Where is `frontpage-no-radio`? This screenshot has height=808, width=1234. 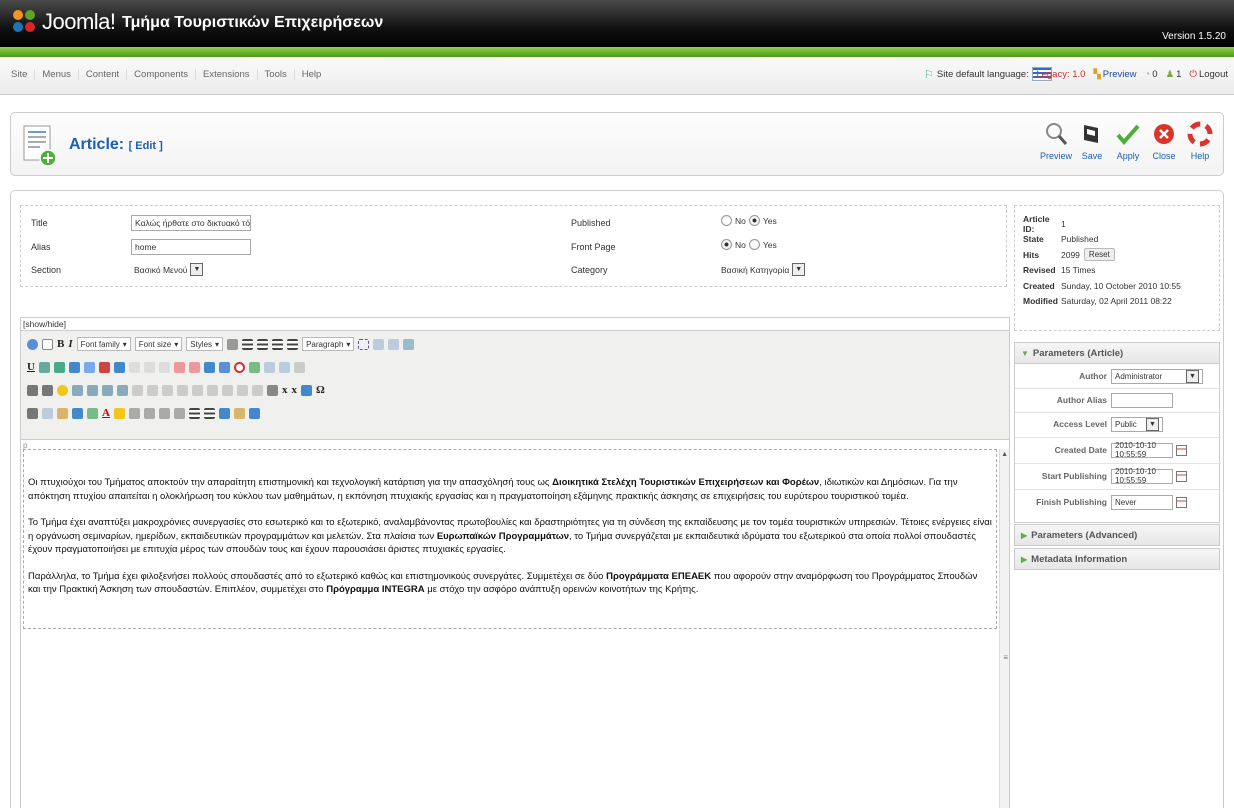 frontpage-no-radio is located at coordinates (726, 244).